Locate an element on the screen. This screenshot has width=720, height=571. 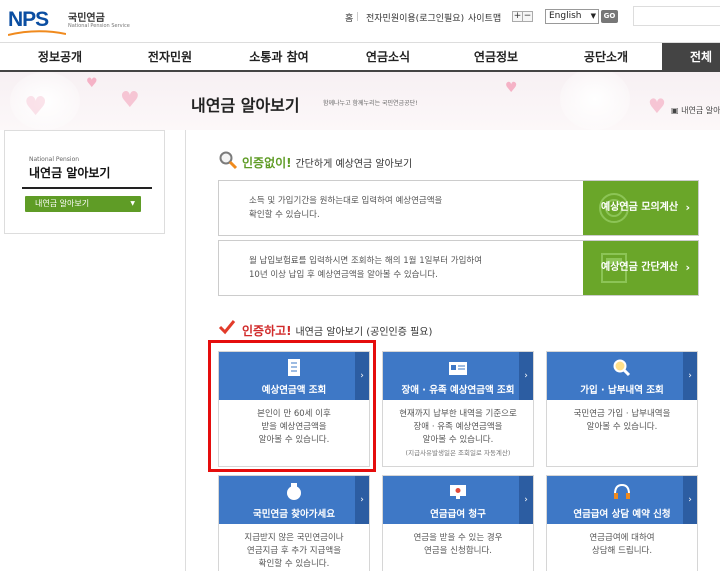
section-title-no-auth: 인증없이! 간단하게 예상연금 알아보기 is located at coordinates (327, 162).